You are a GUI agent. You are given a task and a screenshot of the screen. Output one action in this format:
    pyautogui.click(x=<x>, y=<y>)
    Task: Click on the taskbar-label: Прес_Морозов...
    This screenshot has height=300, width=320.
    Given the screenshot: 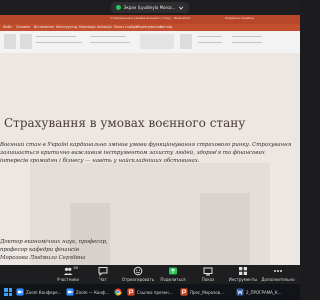 What is the action you would take?
    pyautogui.click(x=207, y=292)
    